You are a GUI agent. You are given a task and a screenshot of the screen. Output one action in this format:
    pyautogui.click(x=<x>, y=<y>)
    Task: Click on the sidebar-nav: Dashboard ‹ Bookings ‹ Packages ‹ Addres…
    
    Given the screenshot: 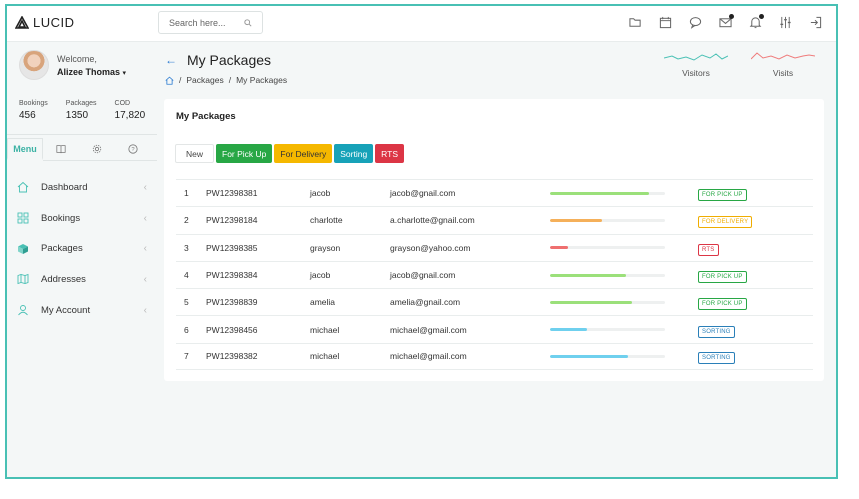 What is the action you would take?
    pyautogui.click(x=82, y=248)
    